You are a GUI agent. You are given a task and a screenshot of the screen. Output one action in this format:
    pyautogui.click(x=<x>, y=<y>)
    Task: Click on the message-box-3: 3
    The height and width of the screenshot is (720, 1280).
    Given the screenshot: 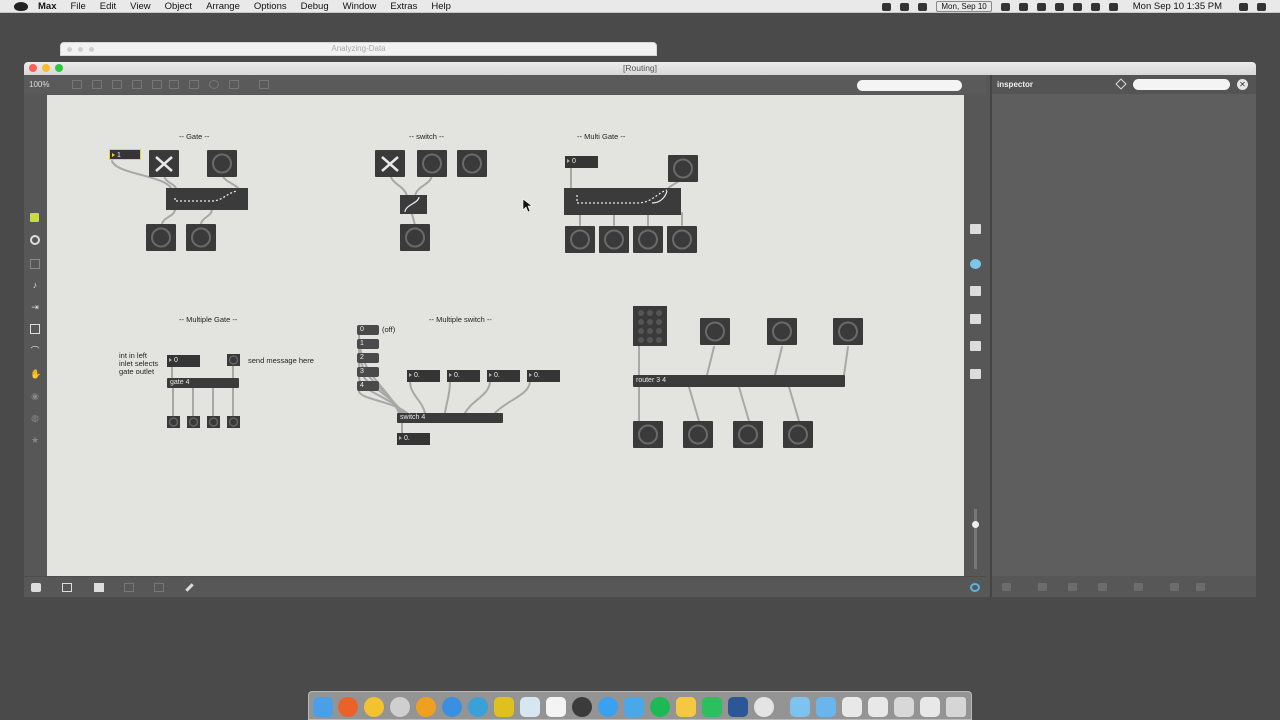 What is the action you would take?
    pyautogui.click(x=368, y=372)
    